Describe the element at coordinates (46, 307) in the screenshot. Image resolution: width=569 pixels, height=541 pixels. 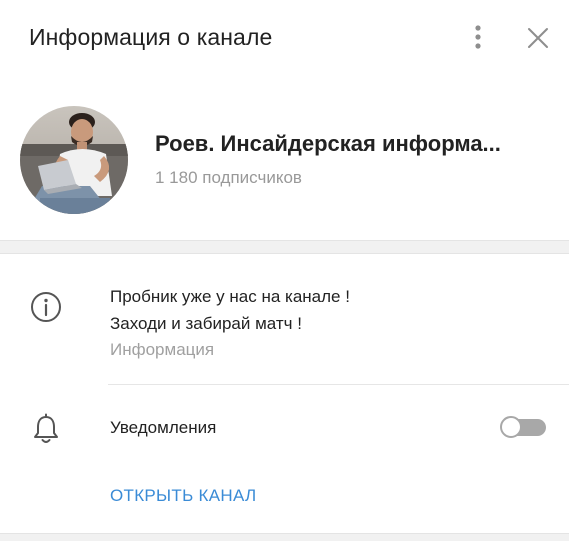
I see `info-icon` at that location.